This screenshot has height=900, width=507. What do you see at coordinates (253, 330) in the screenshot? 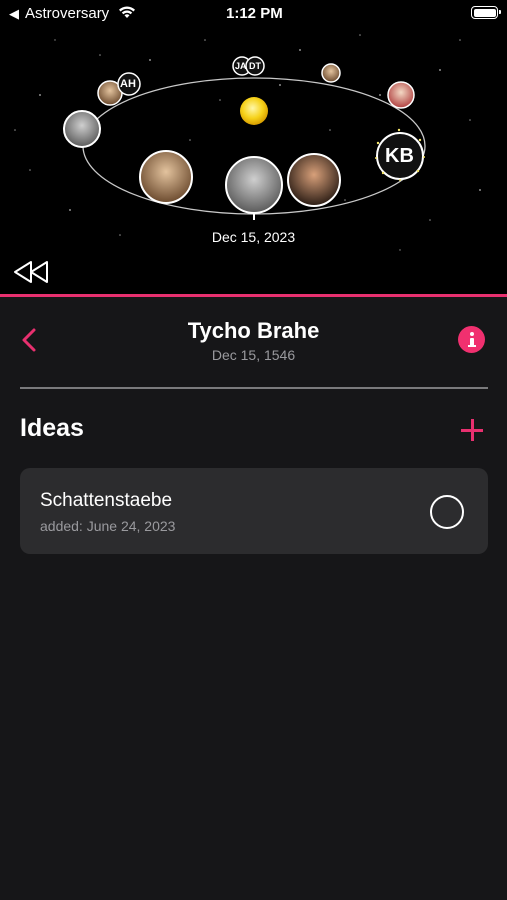
I see `page-title: Tycho Brahe` at bounding box center [253, 330].